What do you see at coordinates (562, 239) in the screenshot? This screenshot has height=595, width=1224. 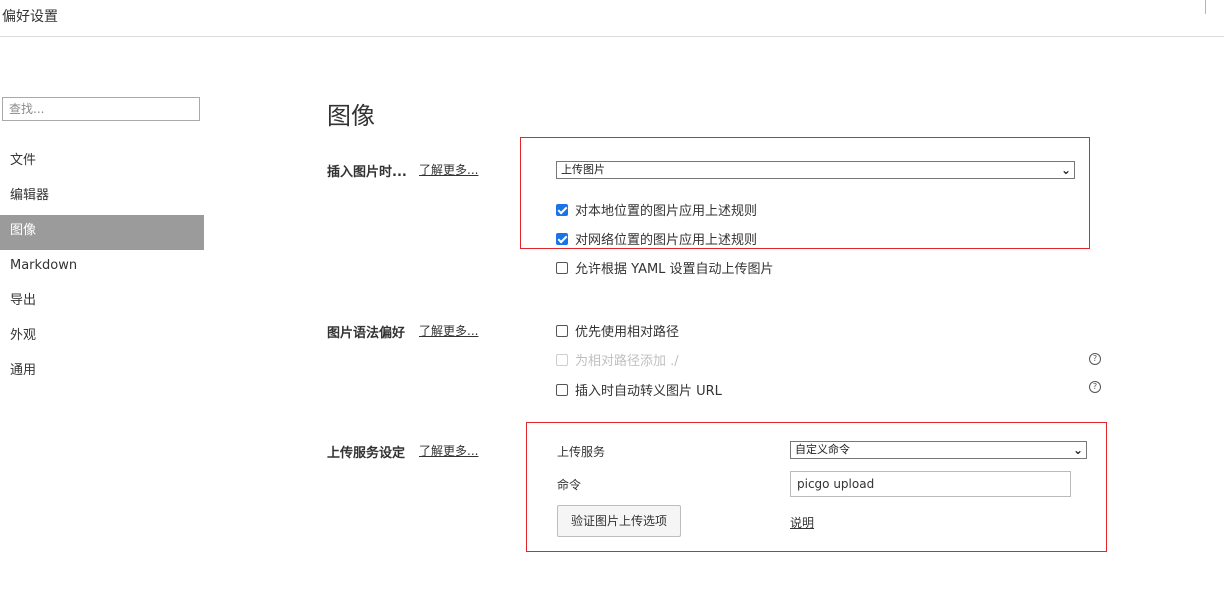 I see `checkbox-network` at bounding box center [562, 239].